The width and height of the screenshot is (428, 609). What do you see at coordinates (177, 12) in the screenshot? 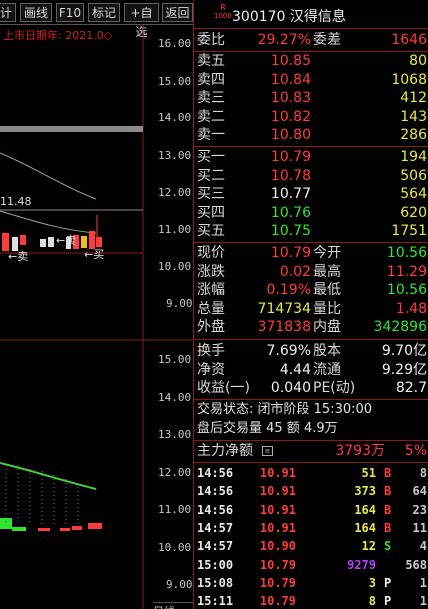
I see `toolbar-button-back: 返回` at bounding box center [177, 12].